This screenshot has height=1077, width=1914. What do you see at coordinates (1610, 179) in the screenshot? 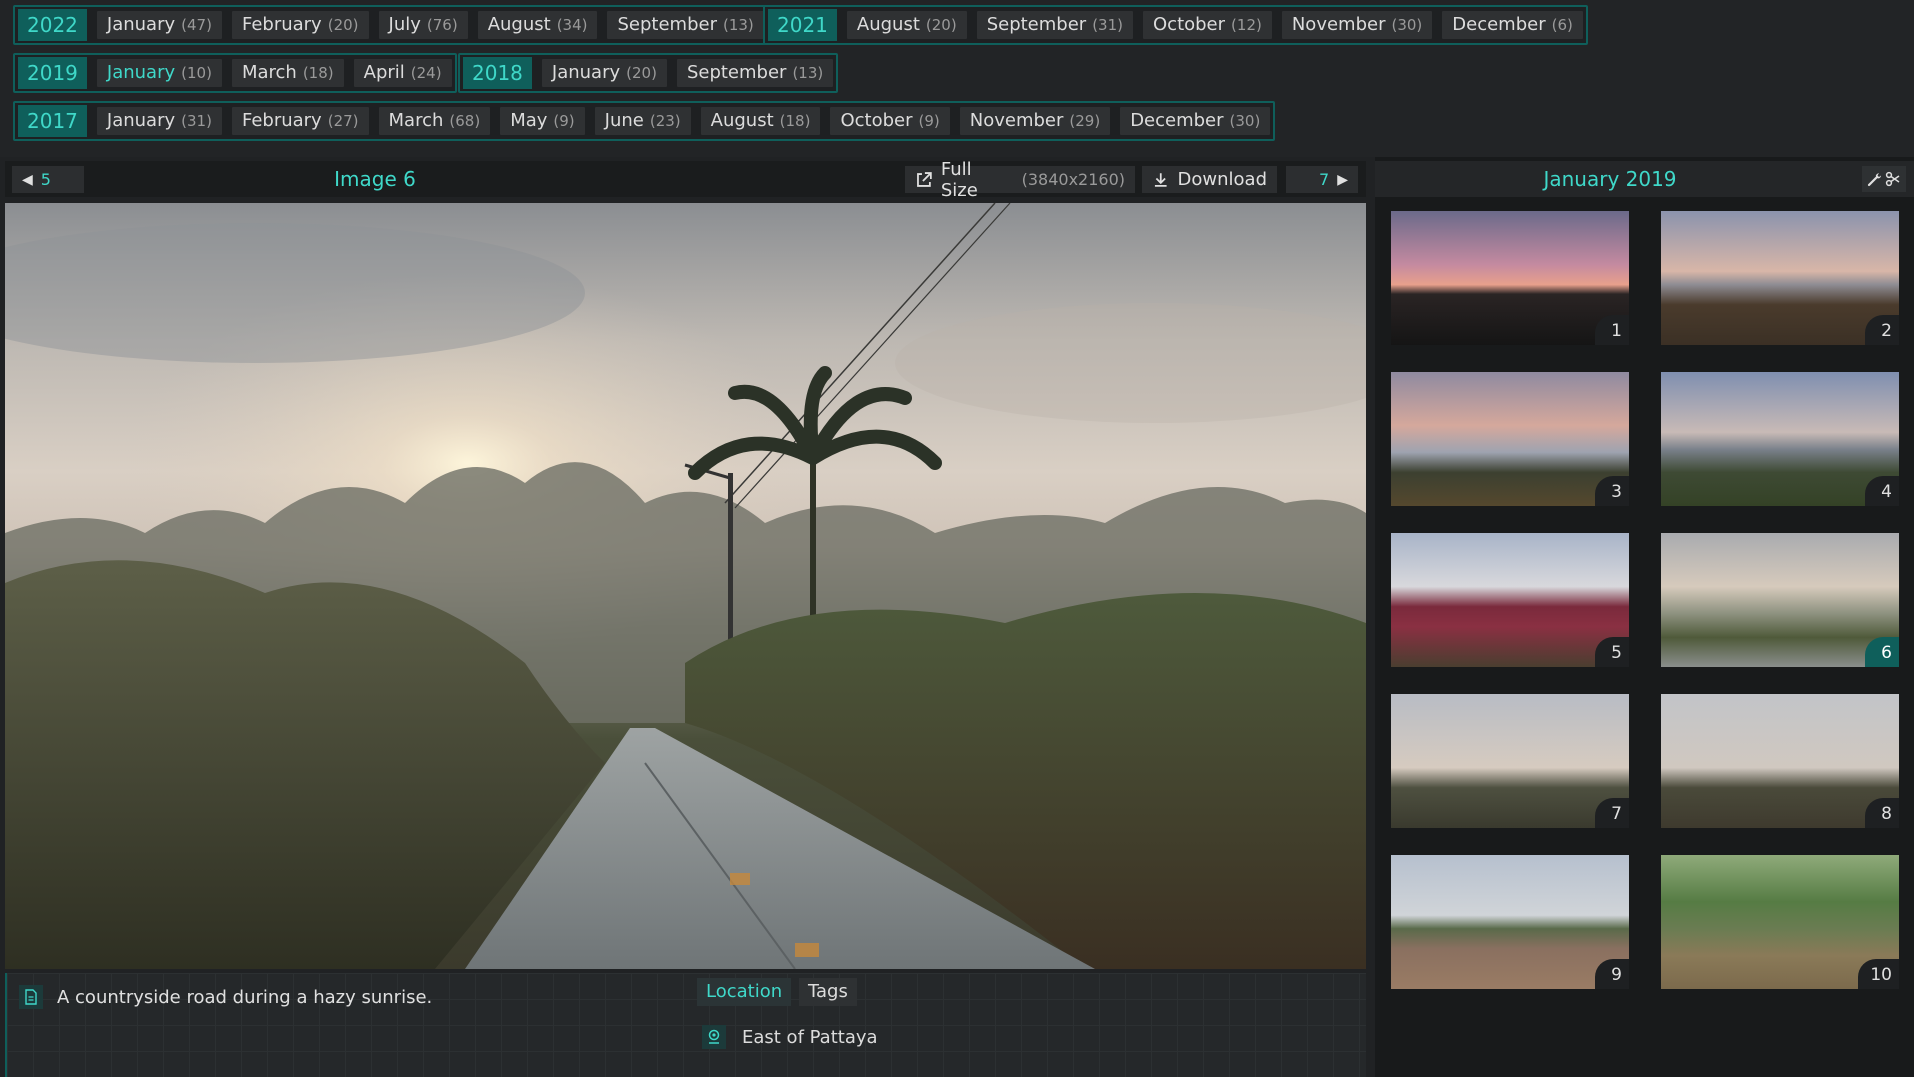
I see `sidebar-title: January 2019` at bounding box center [1610, 179].